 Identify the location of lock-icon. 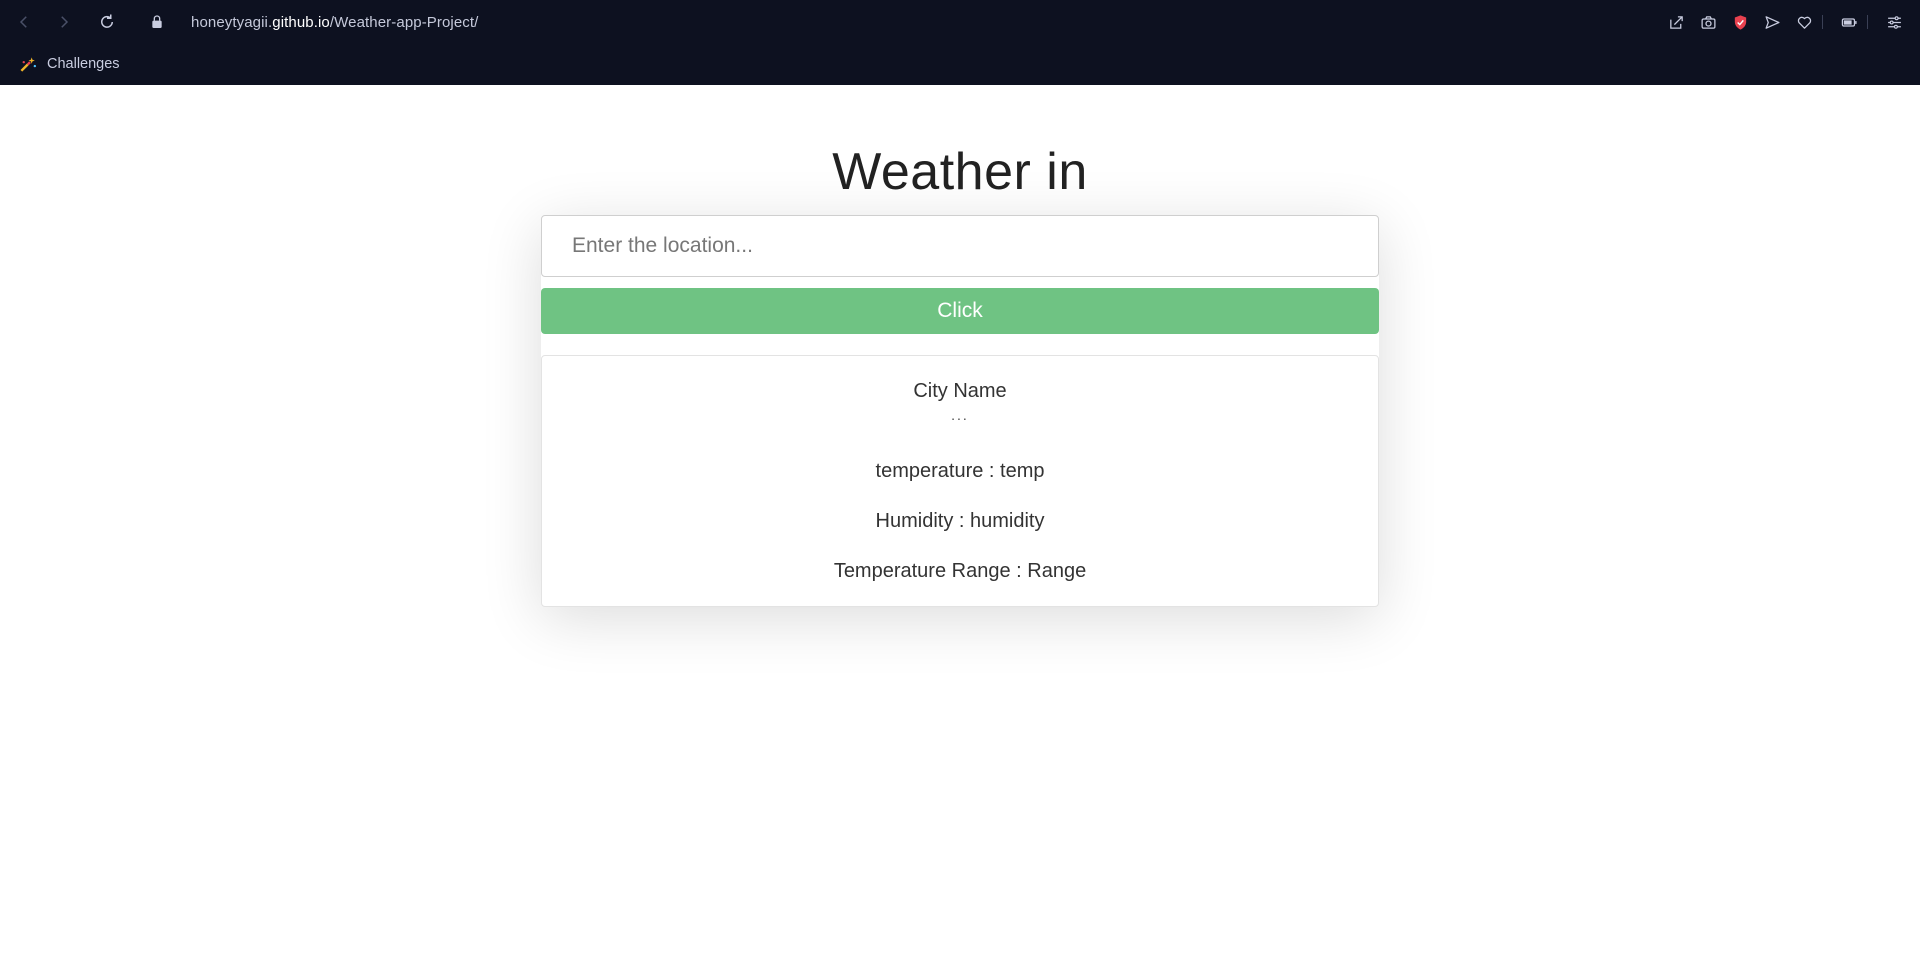
(157, 22).